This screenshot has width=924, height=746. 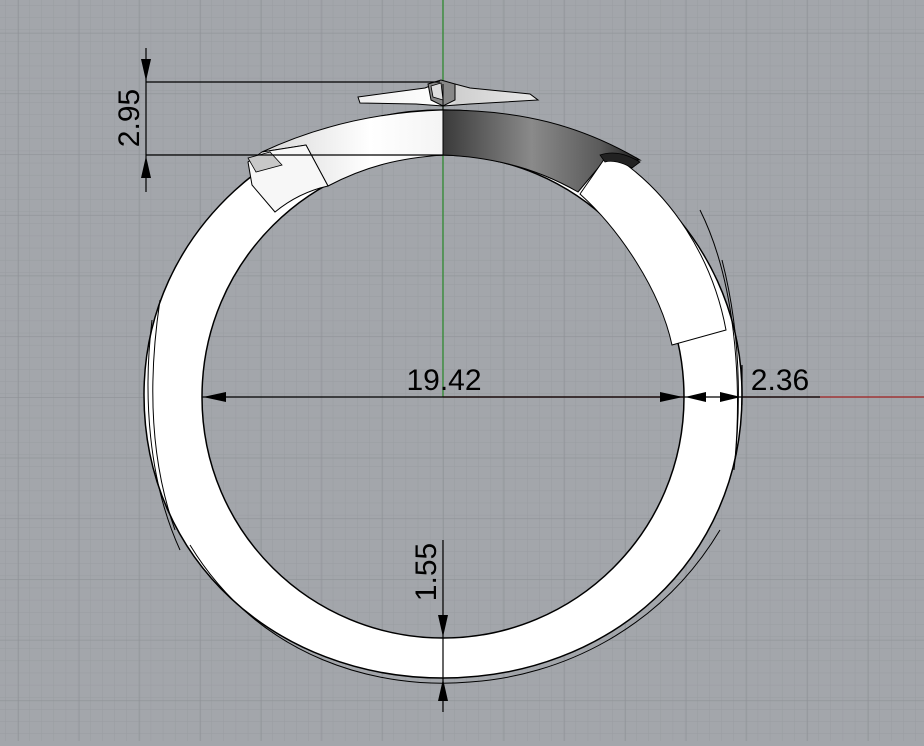 I want to click on dim-inner-diameter-label: 19.42, so click(x=443, y=380).